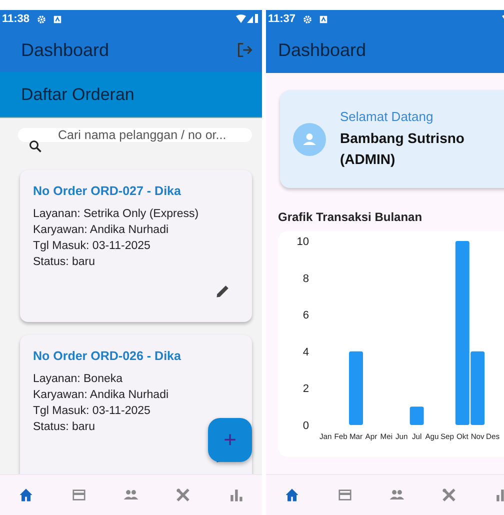  What do you see at coordinates (116, 214) in the screenshot?
I see `order-detail: Layanan: Setrika Only (Express)` at bounding box center [116, 214].